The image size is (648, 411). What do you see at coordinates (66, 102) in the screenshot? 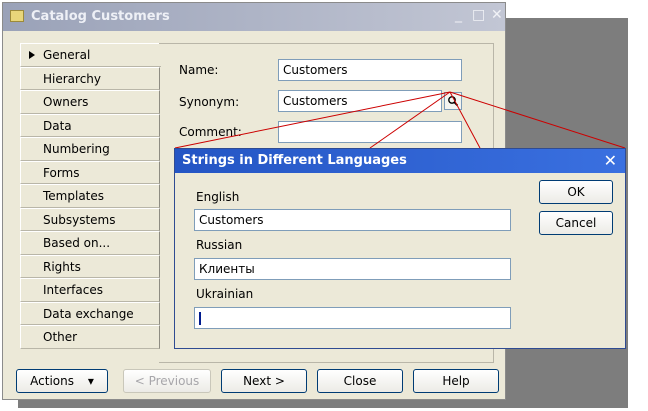
I see `tab-label: Owners` at bounding box center [66, 102].